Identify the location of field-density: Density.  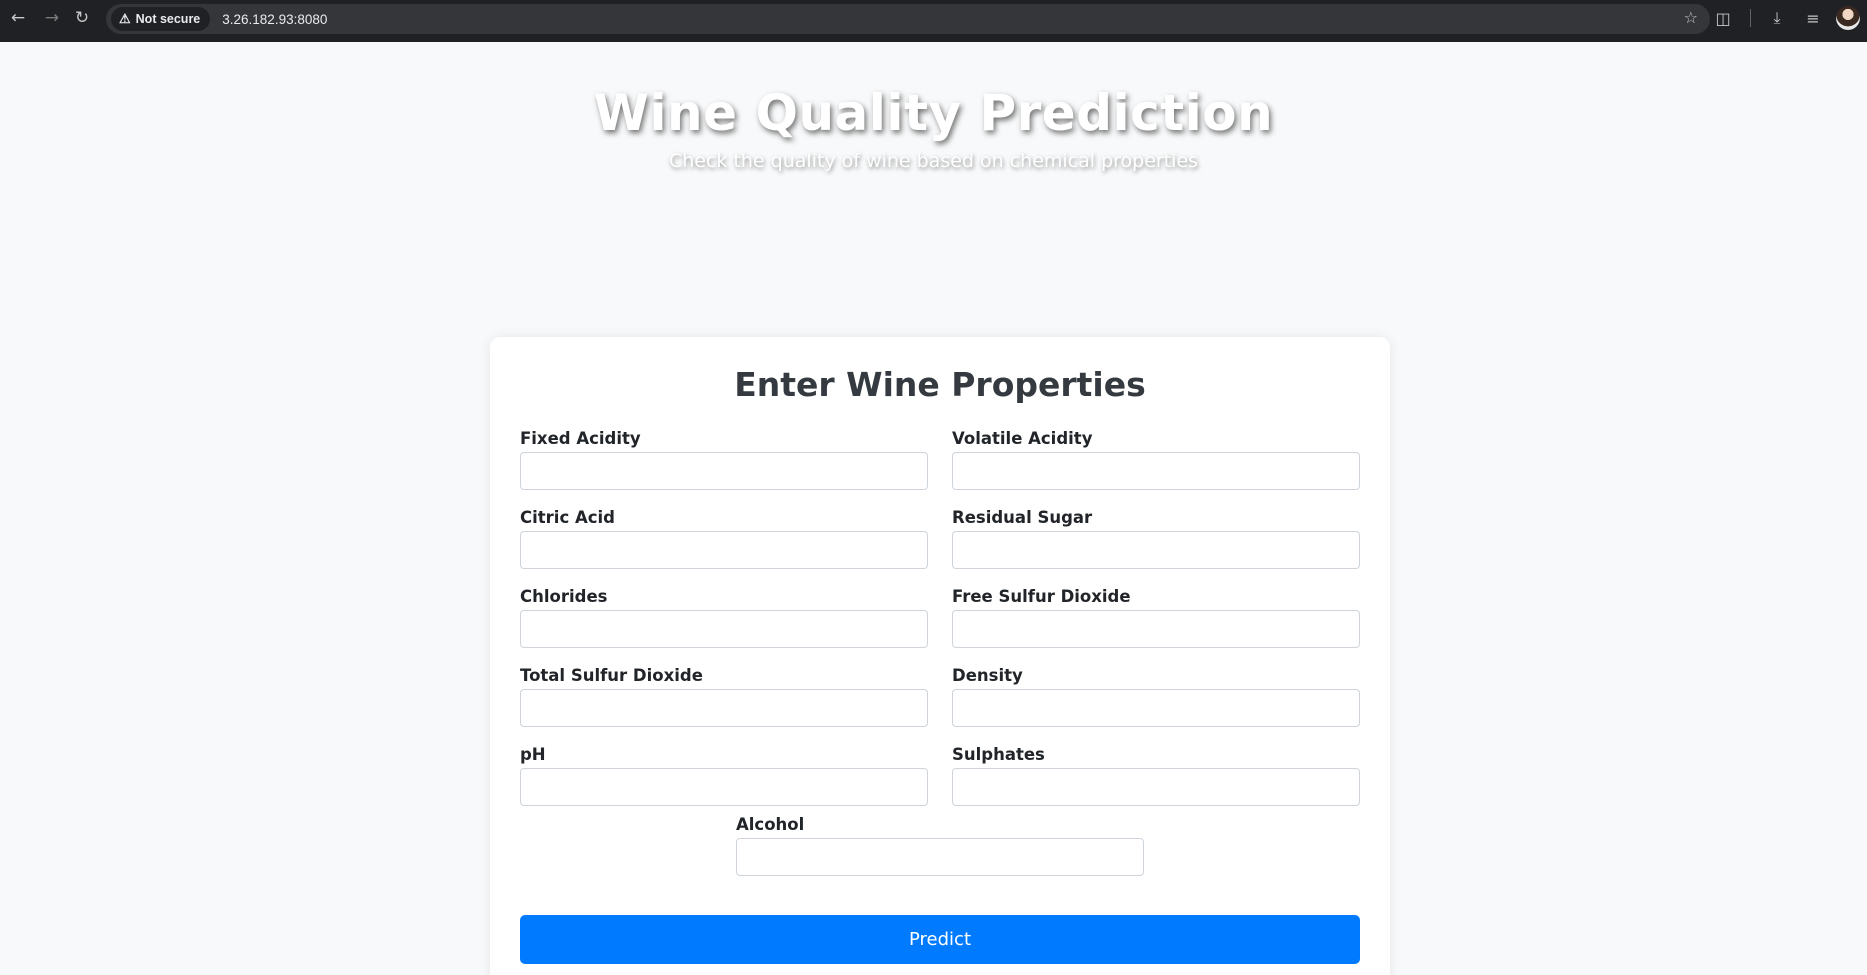
(1156, 696).